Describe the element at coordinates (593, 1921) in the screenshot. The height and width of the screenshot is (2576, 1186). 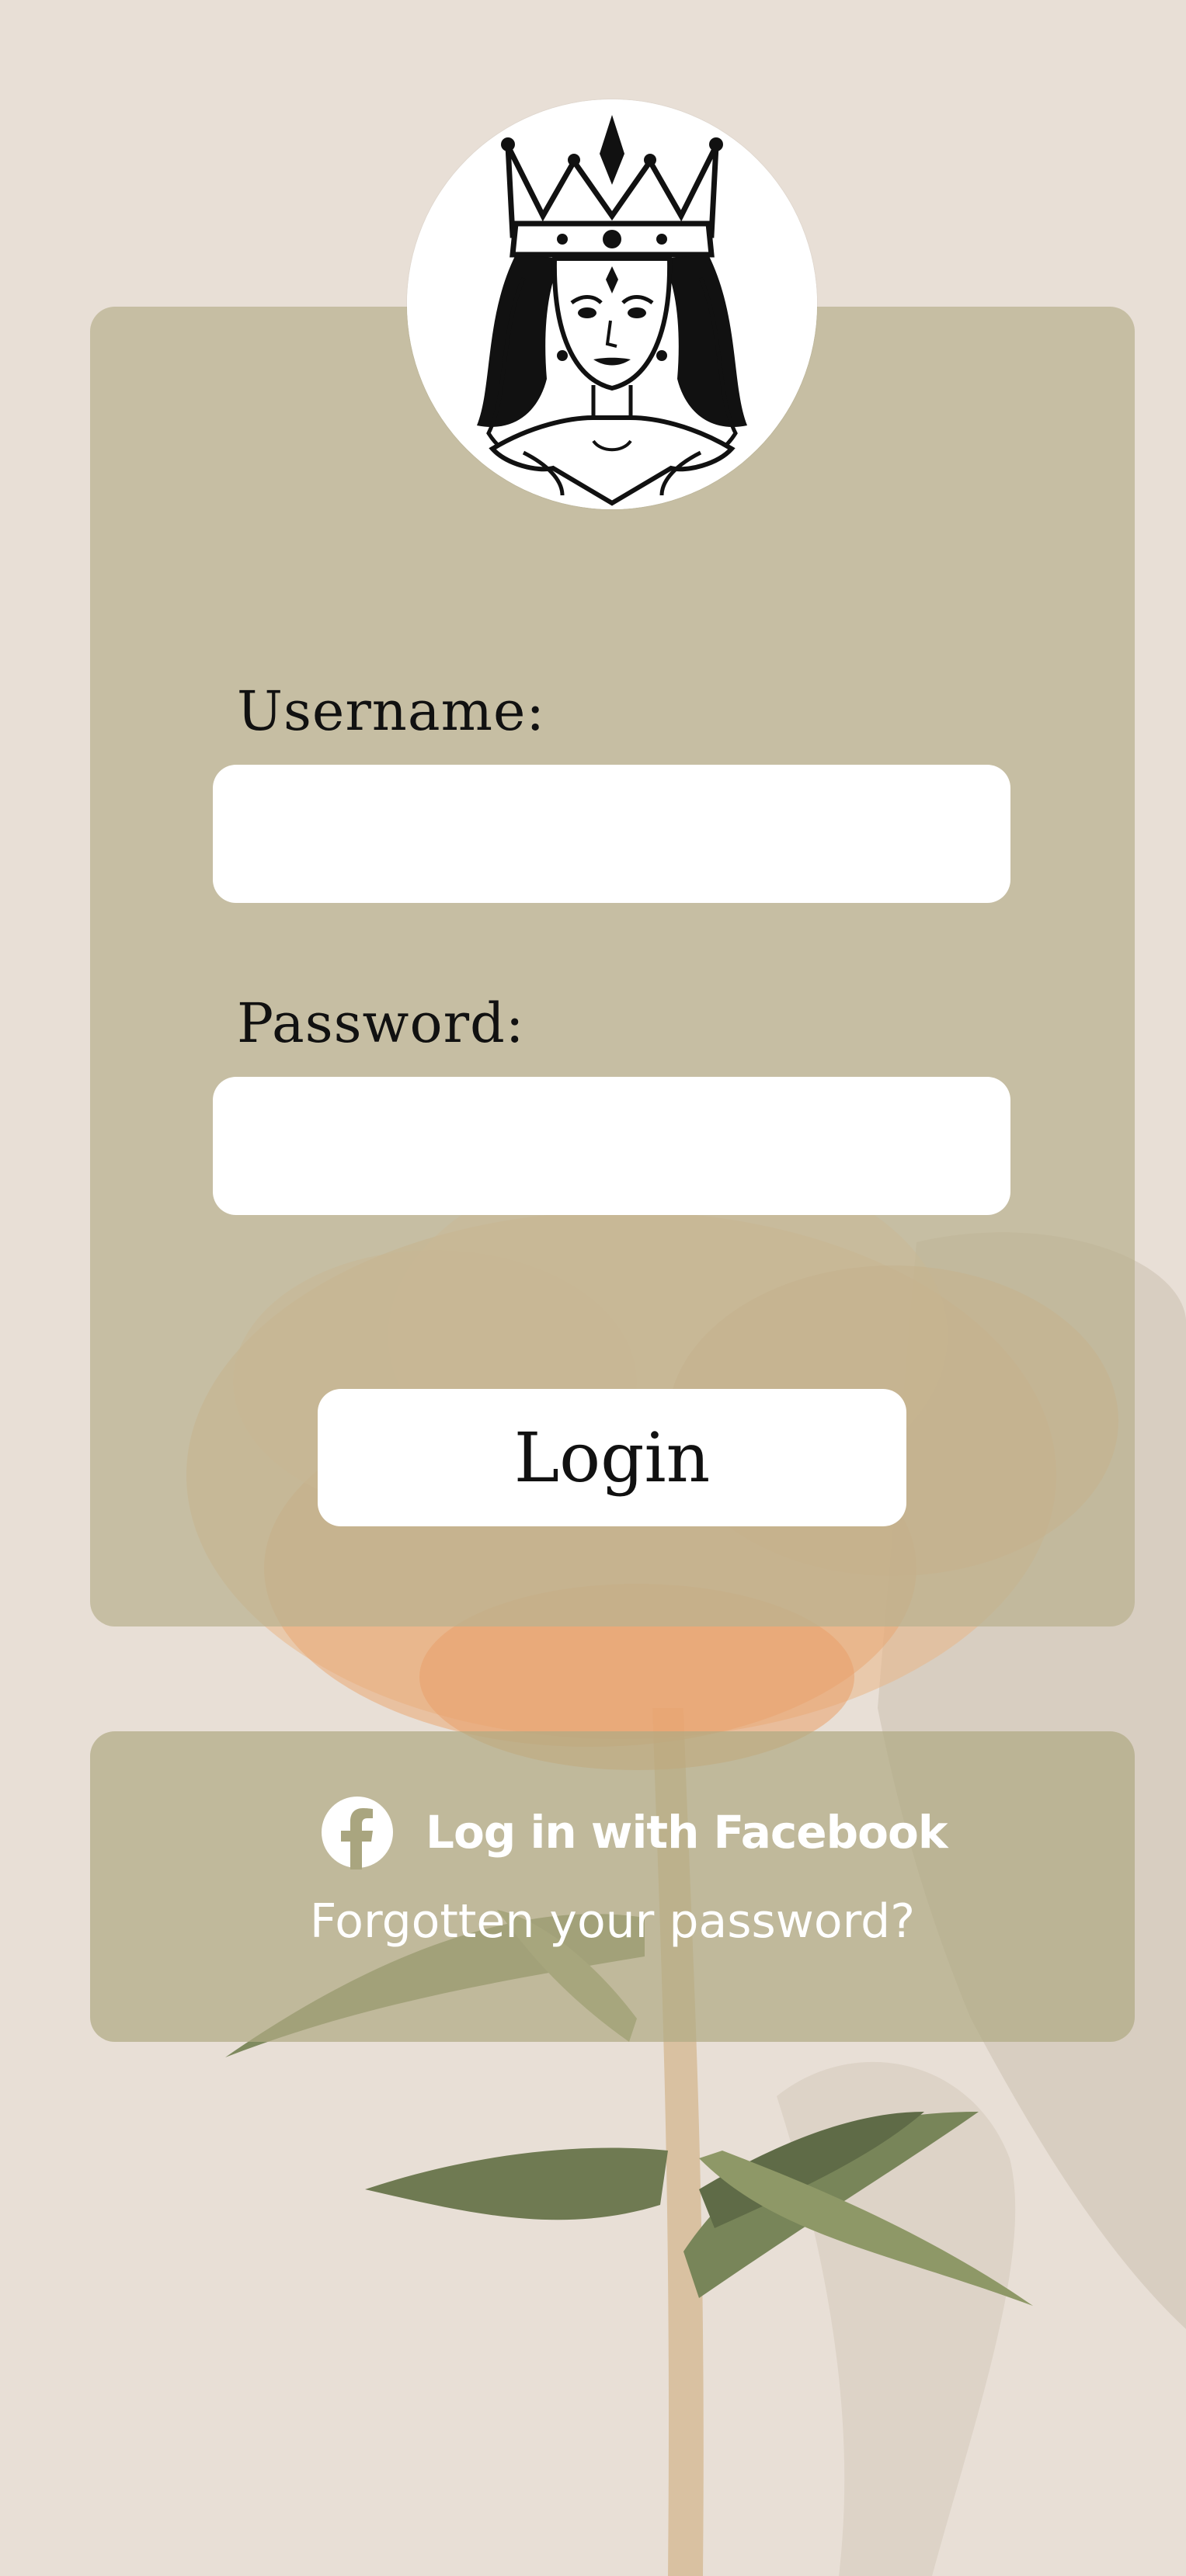
I see `forgot-password-link: Forgotten your password?` at that location.